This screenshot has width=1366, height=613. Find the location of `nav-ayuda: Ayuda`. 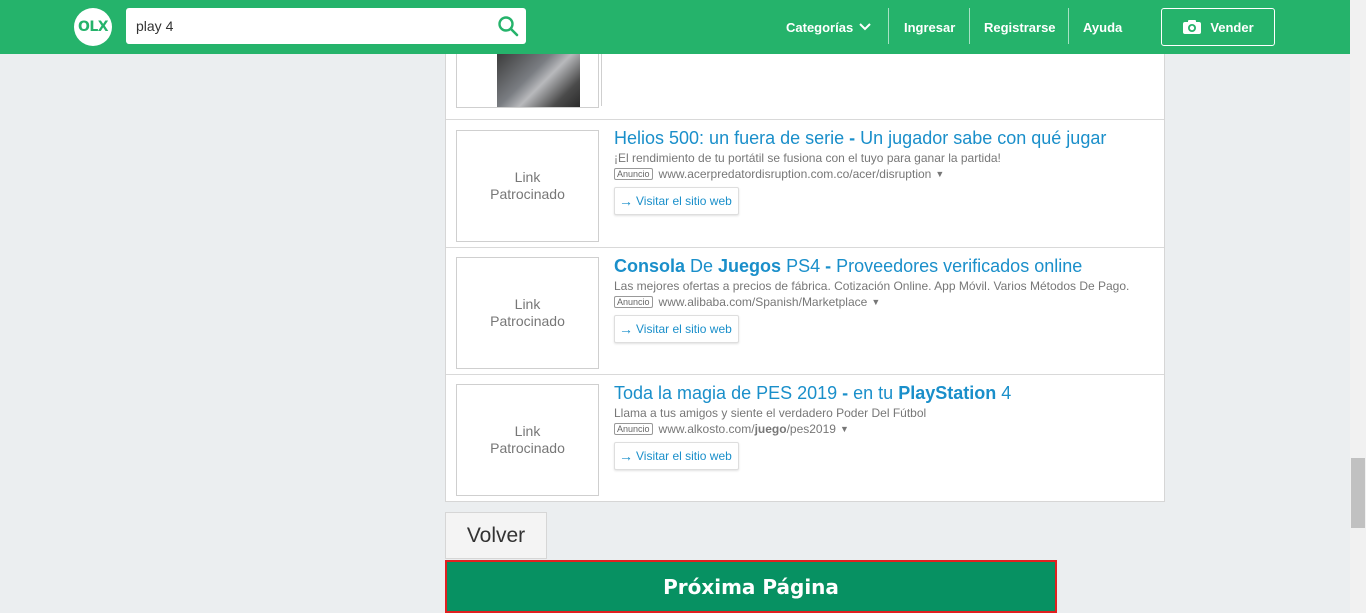

nav-ayuda: Ayuda is located at coordinates (1102, 27).